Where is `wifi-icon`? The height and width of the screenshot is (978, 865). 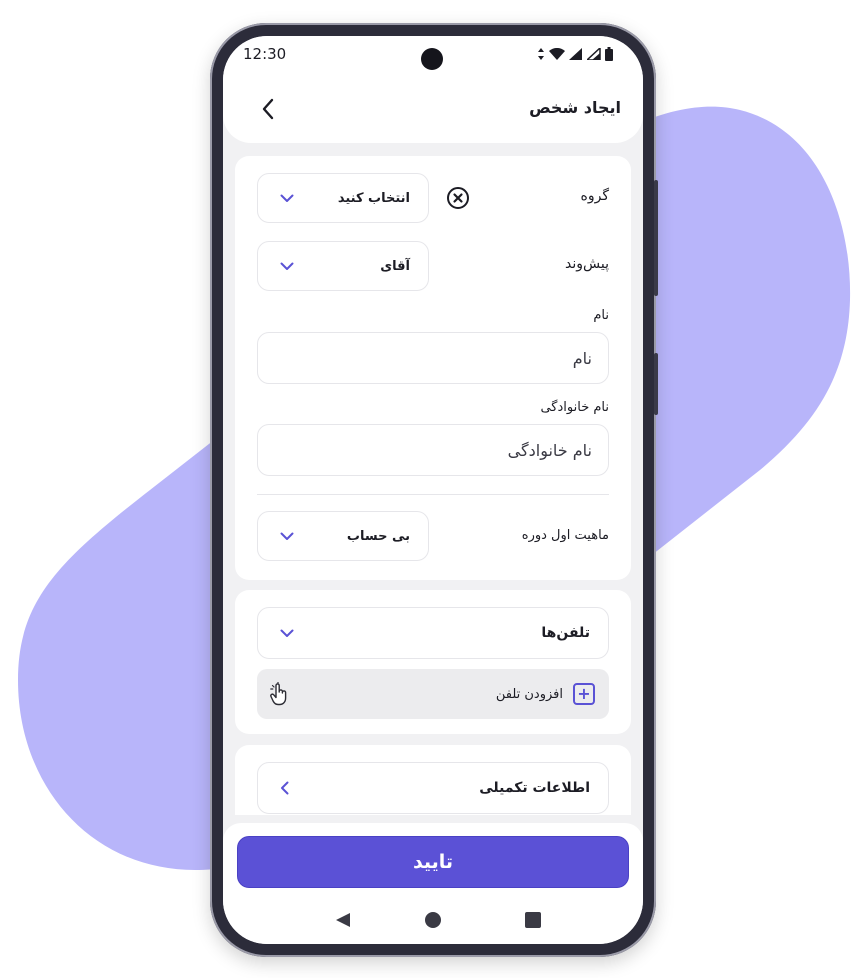 wifi-icon is located at coordinates (557, 54).